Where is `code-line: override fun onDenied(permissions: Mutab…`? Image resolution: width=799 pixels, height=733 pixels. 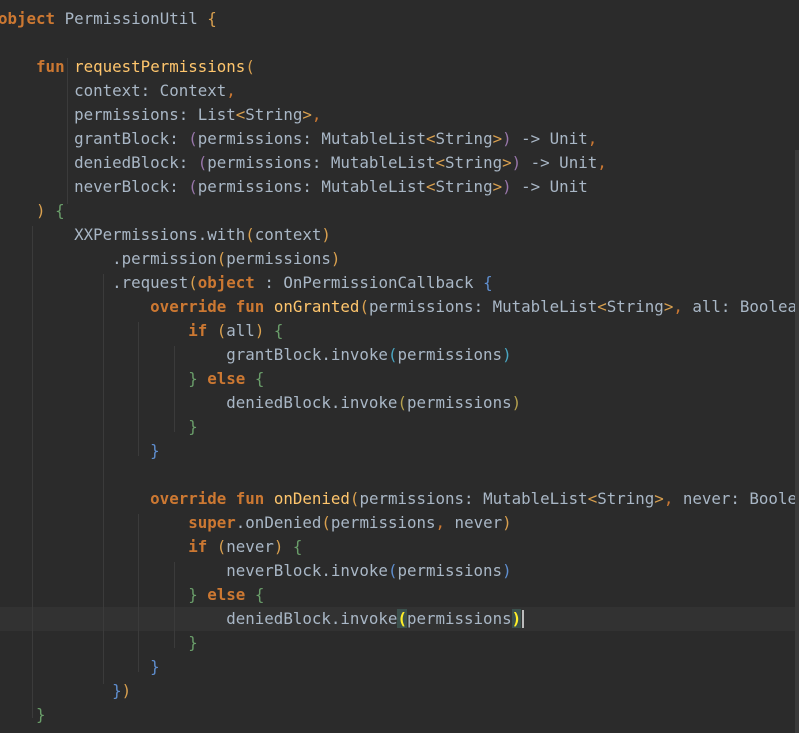 code-line: override fun onDenied(permissions: Mutab… is located at coordinates (399, 499).